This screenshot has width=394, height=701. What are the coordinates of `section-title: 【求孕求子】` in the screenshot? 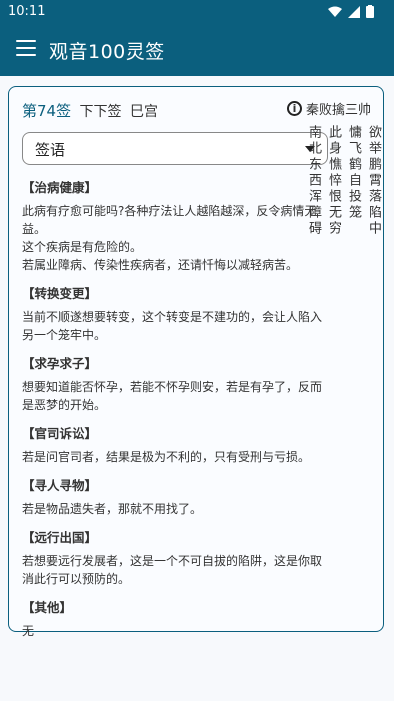 It's located at (60, 363).